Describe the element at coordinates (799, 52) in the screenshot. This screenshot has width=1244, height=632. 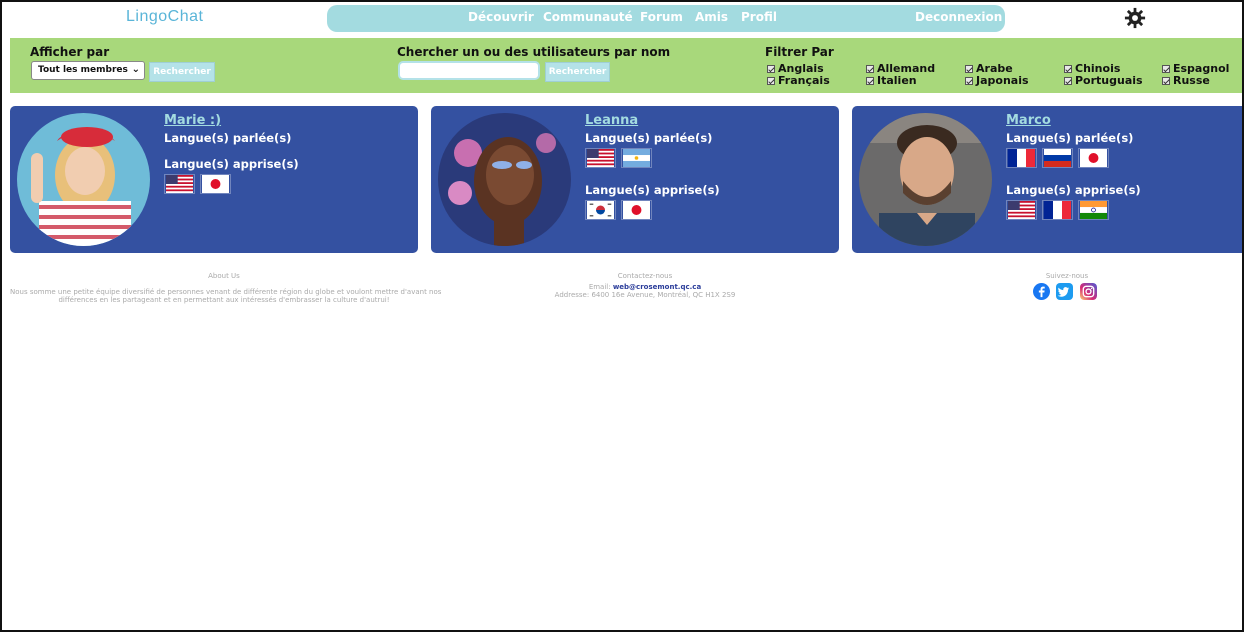
I see `filter-by-label: Filtrer Par` at that location.